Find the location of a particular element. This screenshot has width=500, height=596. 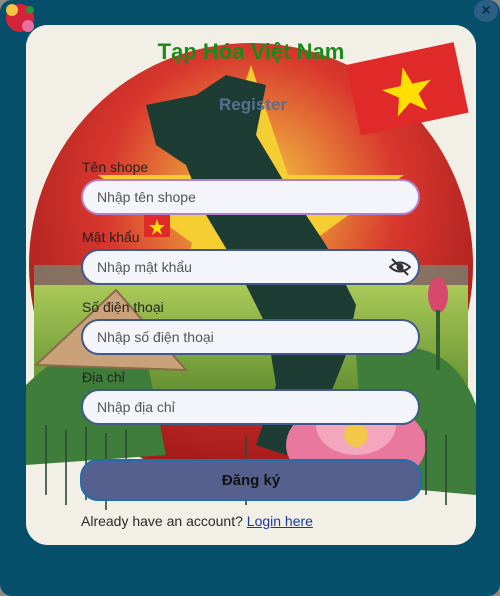

address-input is located at coordinates (250, 407).